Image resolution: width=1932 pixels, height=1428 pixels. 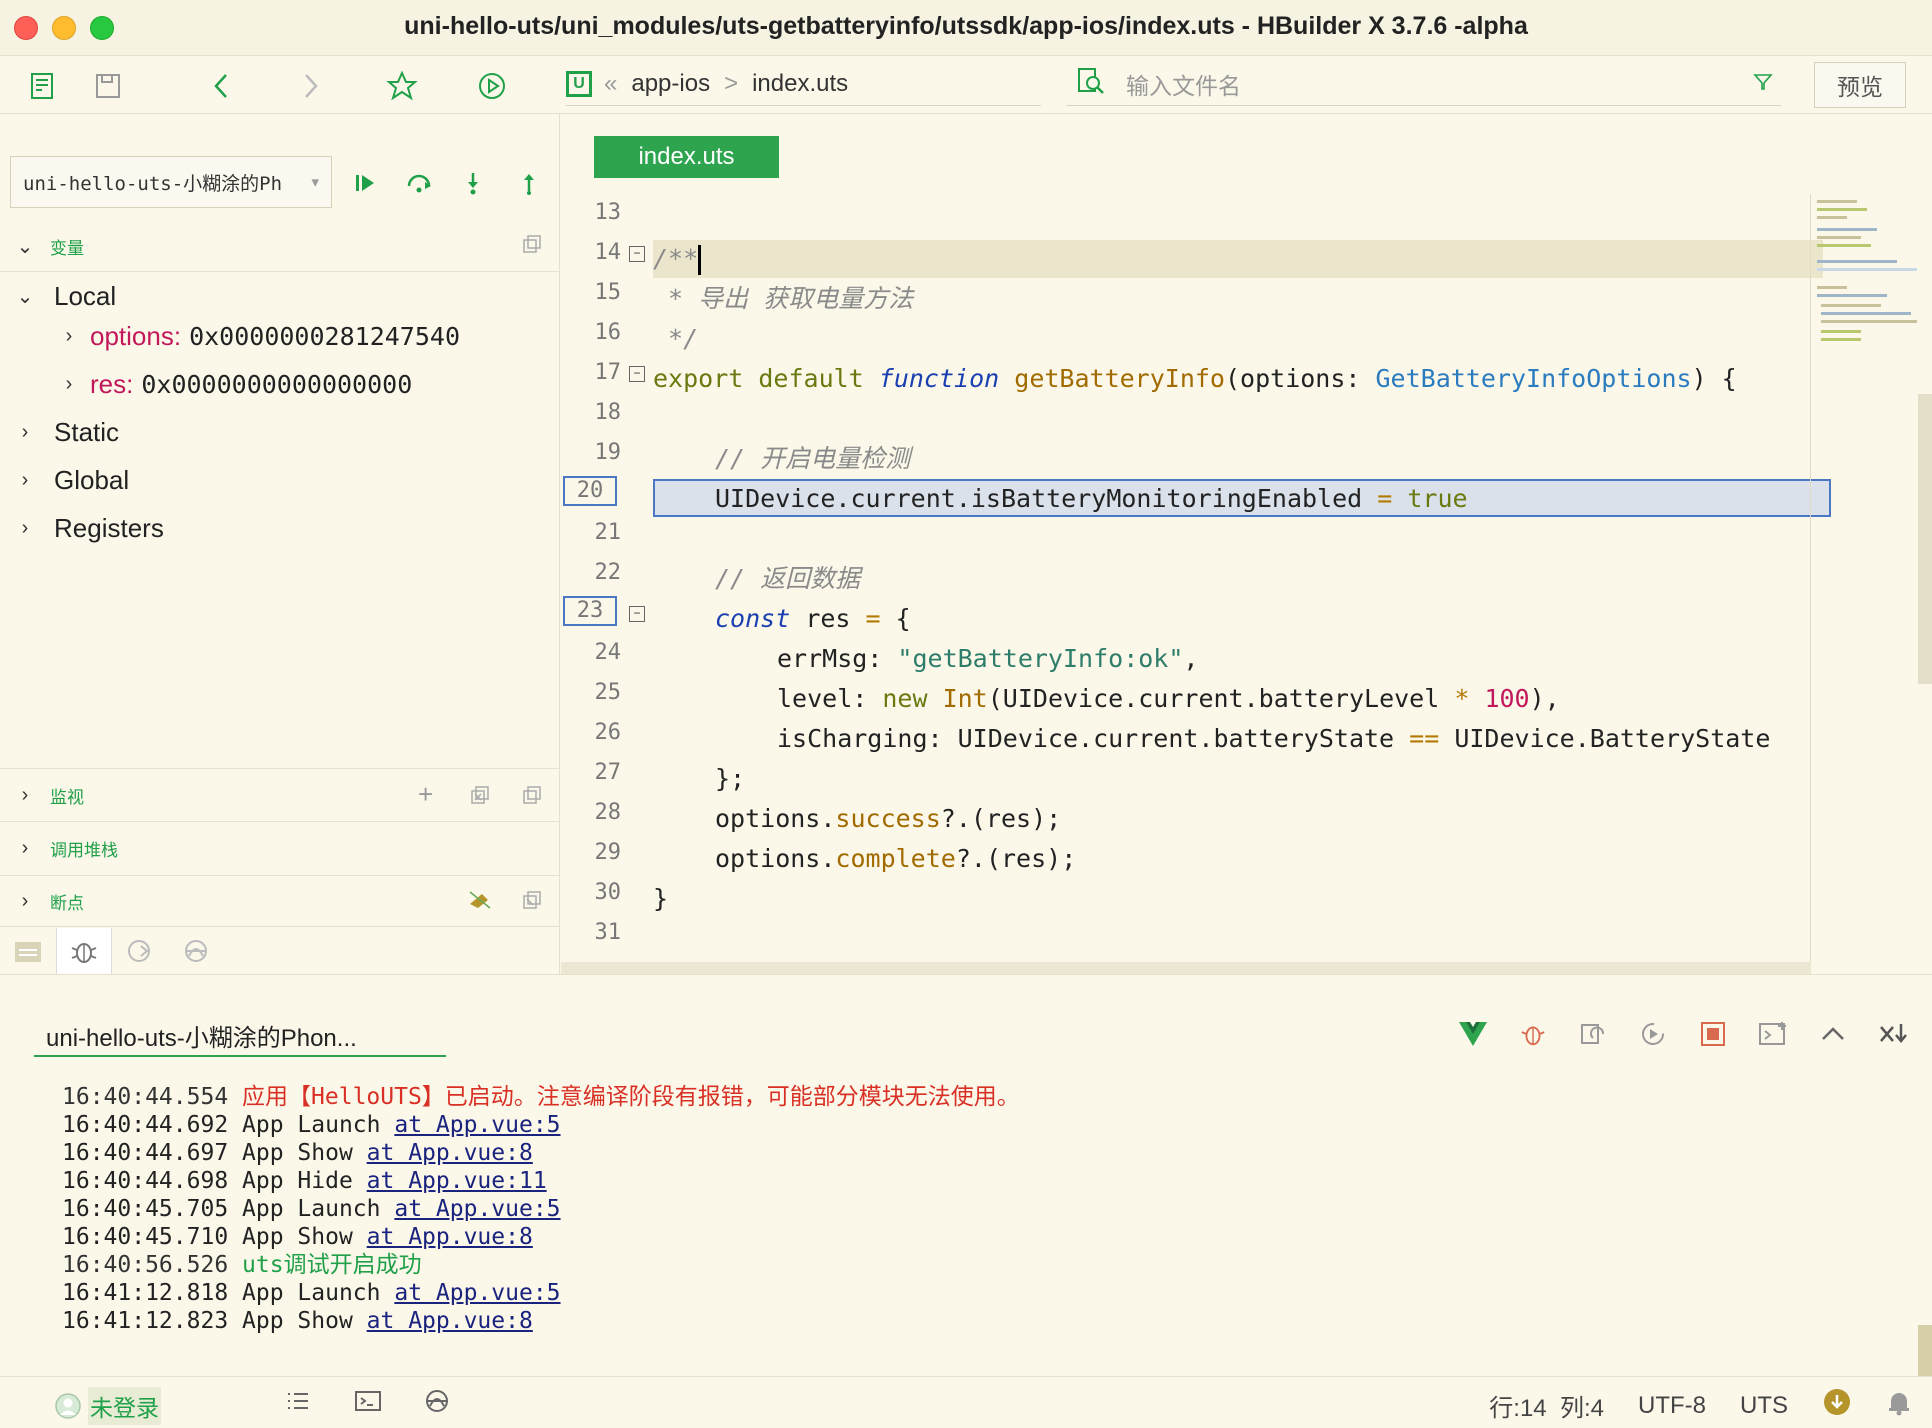 I want to click on step-out-icon, so click(x=529, y=183).